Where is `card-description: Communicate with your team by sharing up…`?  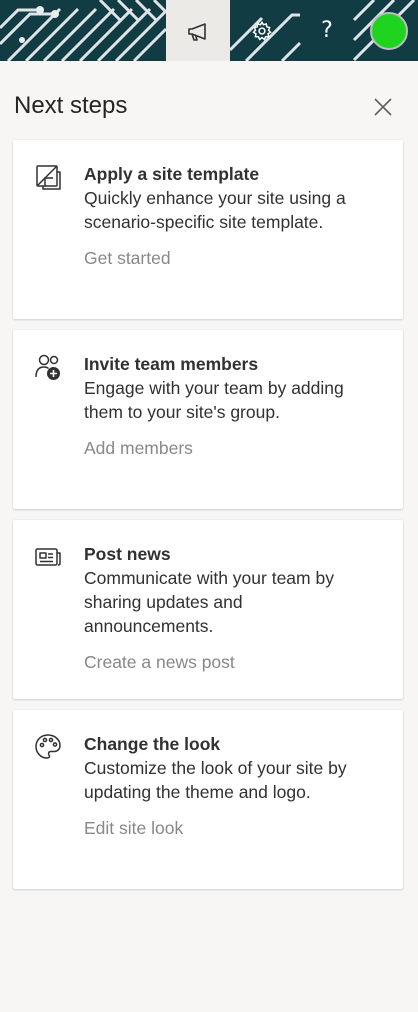 card-description: Communicate with your team by sharing up… is located at coordinates (209, 602).